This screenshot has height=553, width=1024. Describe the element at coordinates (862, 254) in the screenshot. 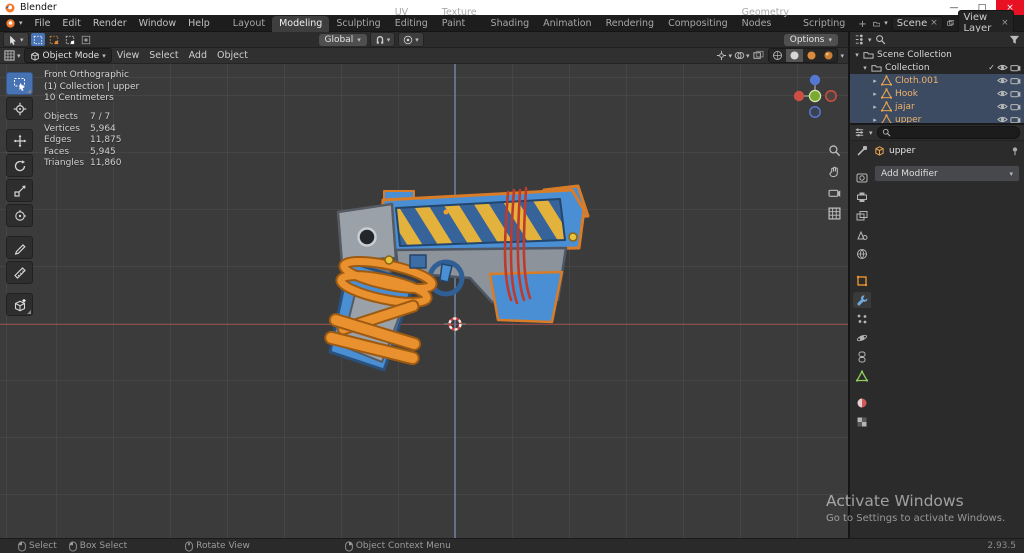

I see `tab-world` at that location.